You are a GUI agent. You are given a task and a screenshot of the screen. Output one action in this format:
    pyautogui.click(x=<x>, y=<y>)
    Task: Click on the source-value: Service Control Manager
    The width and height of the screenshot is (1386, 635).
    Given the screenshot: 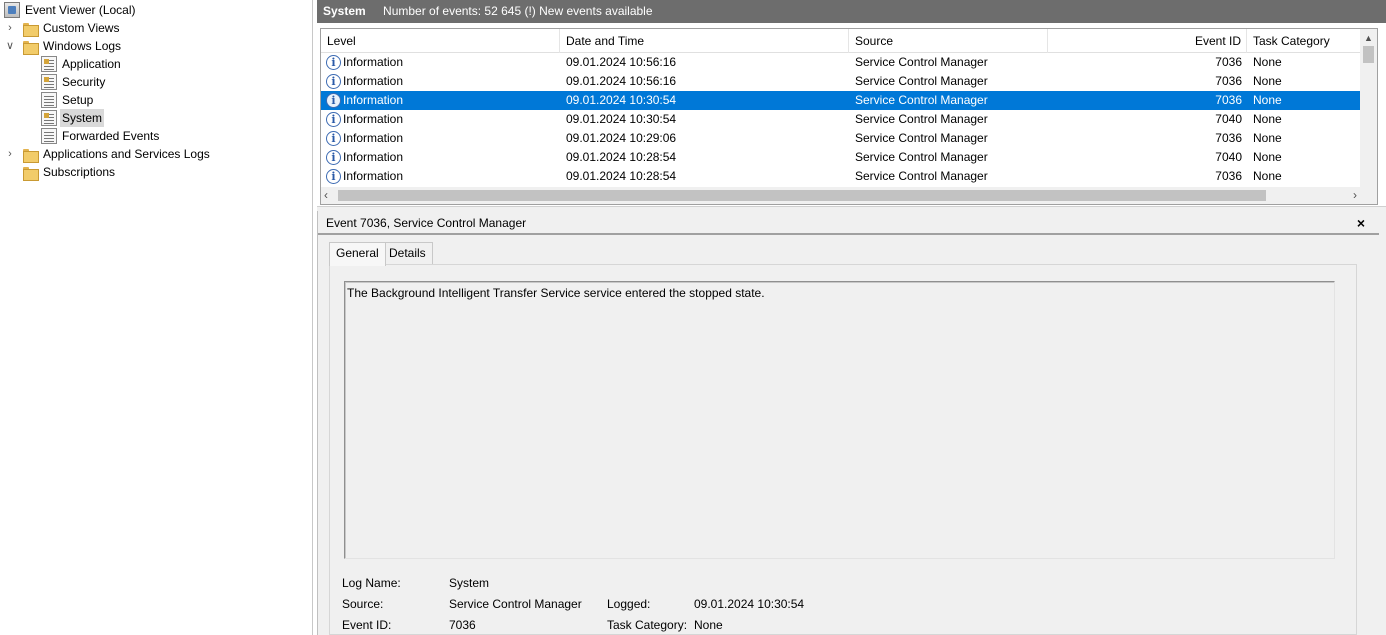 What is the action you would take?
    pyautogui.click(x=515, y=604)
    